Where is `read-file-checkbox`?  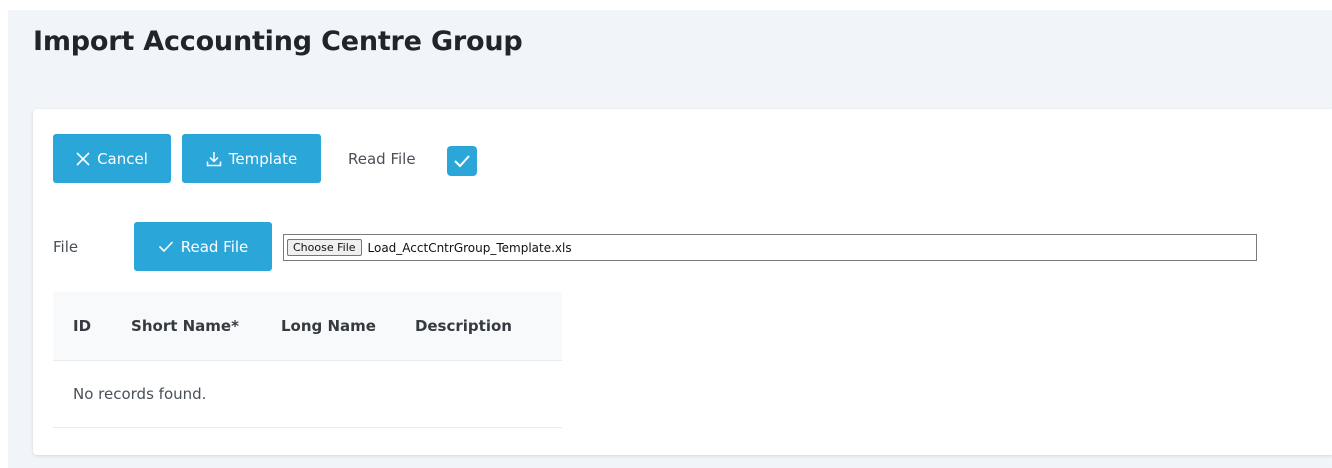 read-file-checkbox is located at coordinates (462, 161).